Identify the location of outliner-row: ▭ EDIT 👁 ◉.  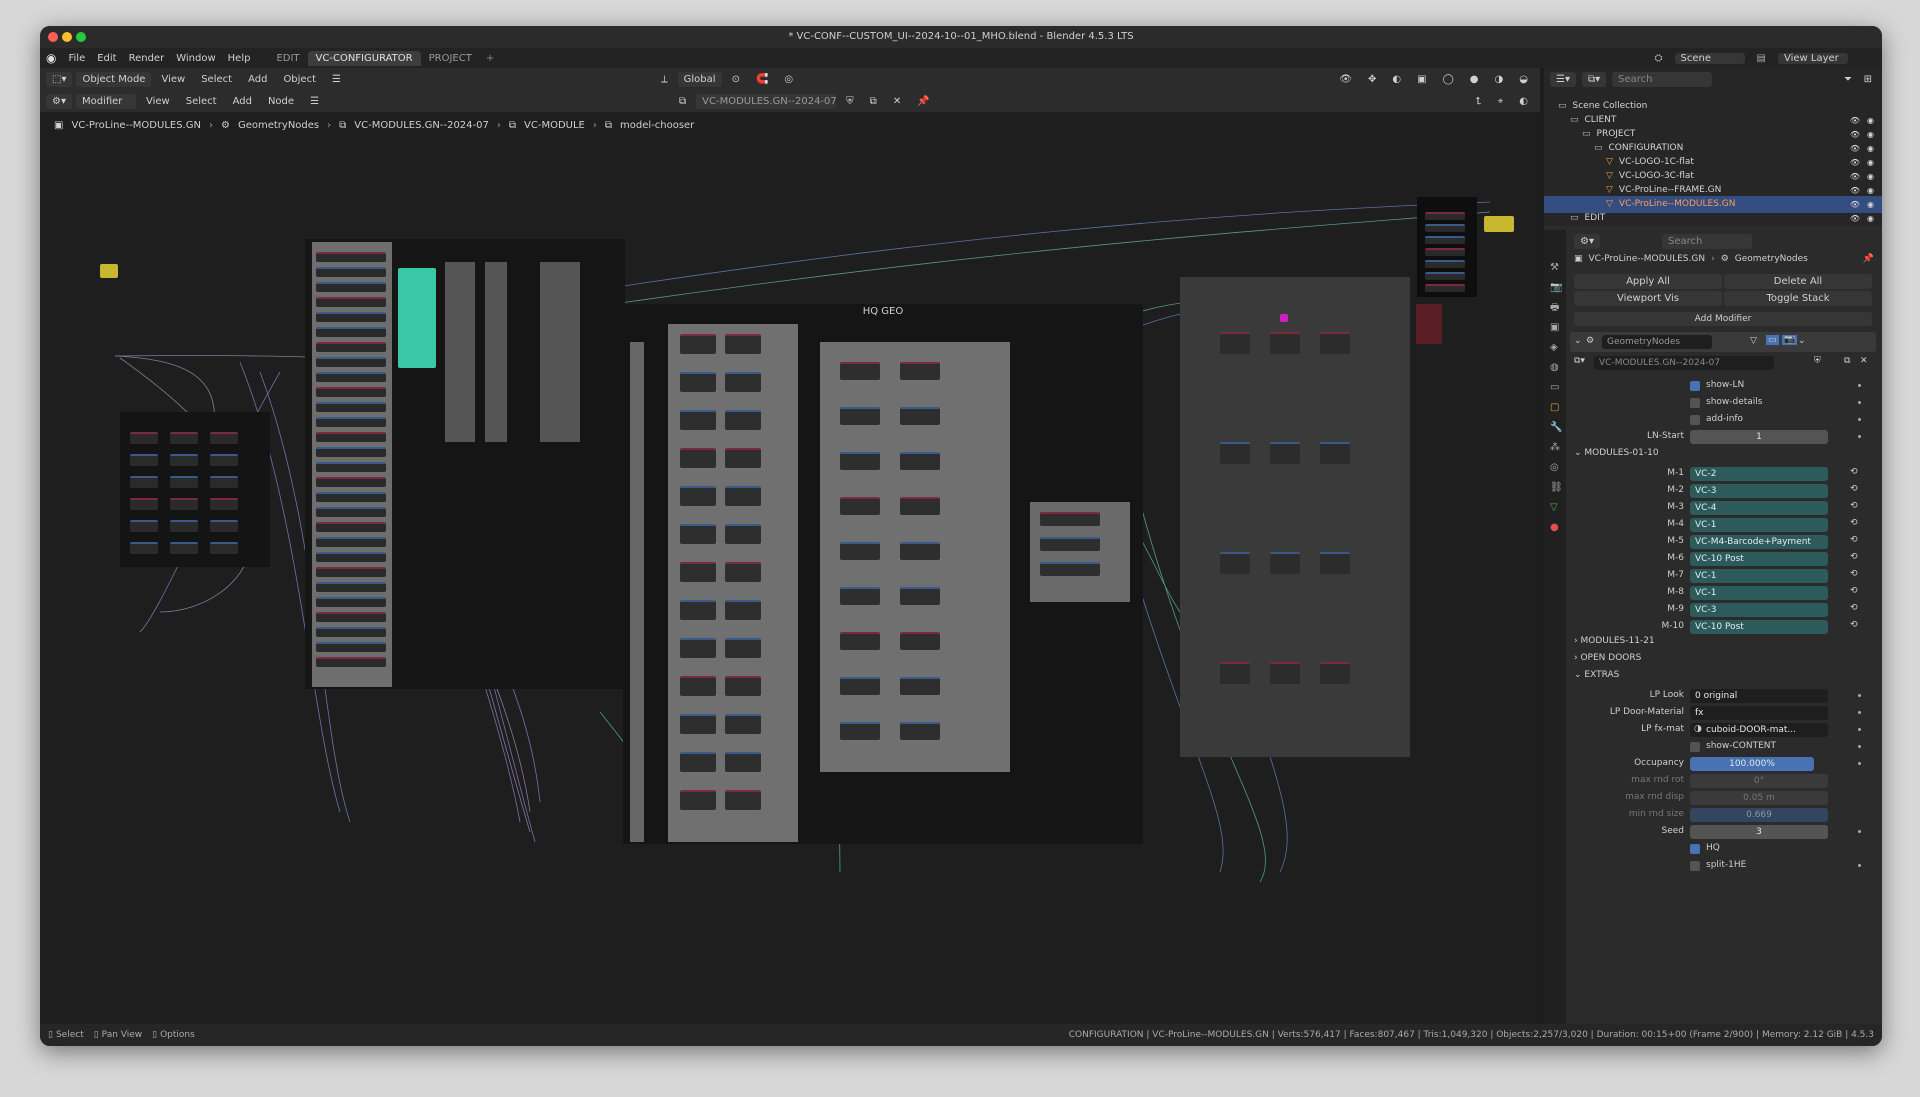
(1713, 218).